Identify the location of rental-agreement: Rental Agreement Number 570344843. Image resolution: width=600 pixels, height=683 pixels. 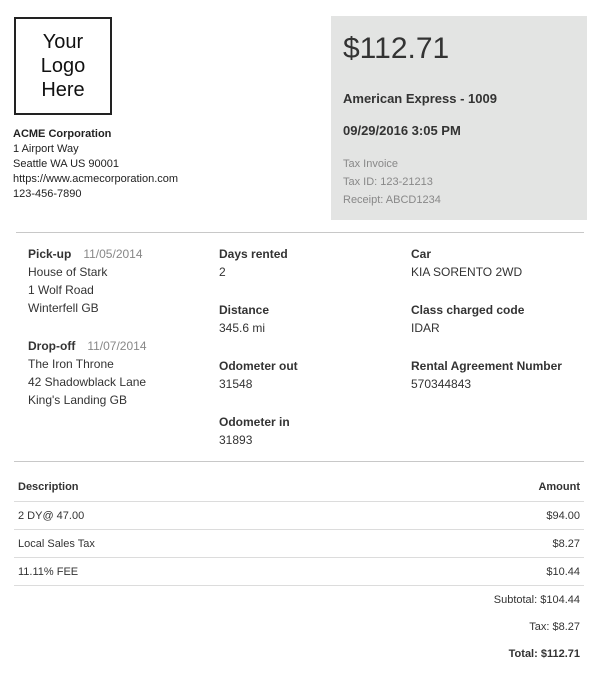
(501, 375).